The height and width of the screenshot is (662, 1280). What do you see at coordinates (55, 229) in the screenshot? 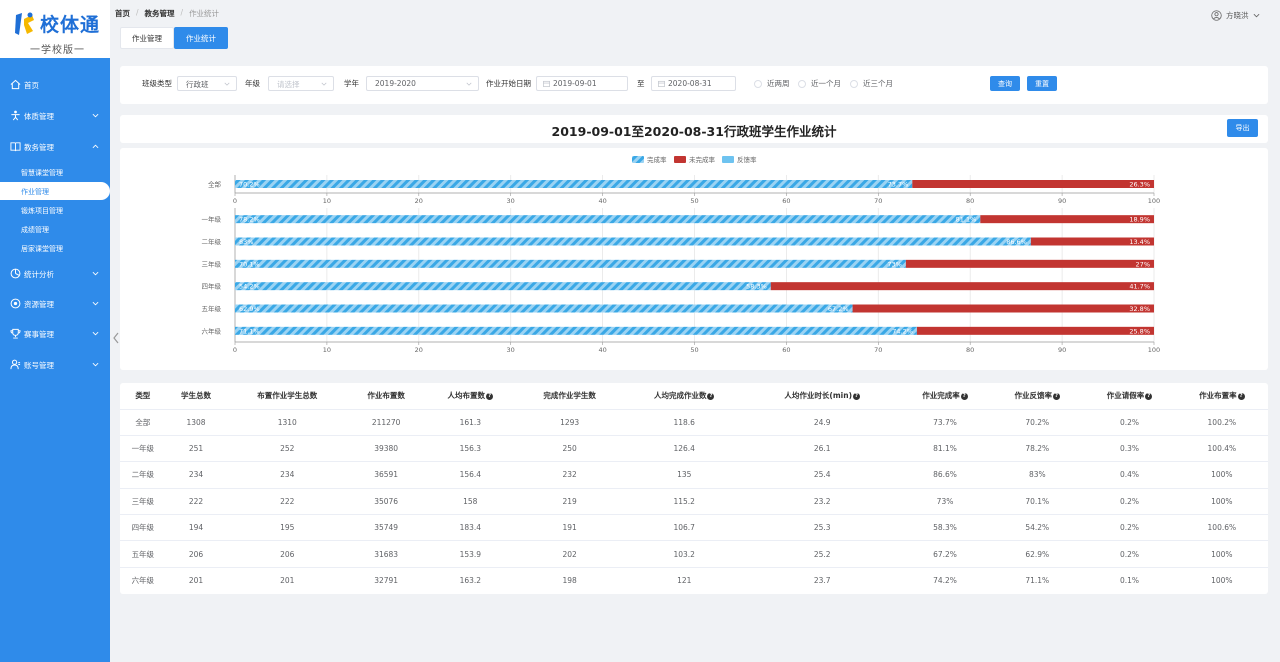
I see `sidebar-subitem-scores: 成绩管理` at bounding box center [55, 229].